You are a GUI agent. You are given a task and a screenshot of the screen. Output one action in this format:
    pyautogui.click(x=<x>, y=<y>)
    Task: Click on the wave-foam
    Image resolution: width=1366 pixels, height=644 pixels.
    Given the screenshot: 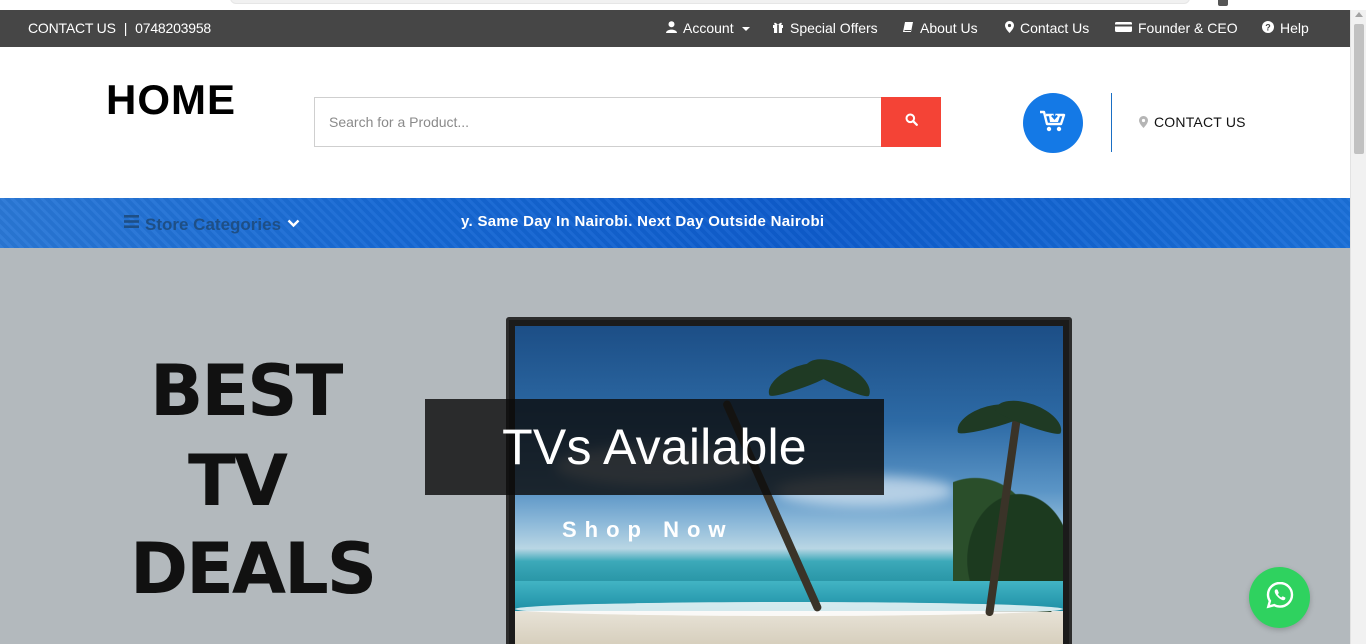 What is the action you would take?
    pyautogui.click(x=789, y=609)
    